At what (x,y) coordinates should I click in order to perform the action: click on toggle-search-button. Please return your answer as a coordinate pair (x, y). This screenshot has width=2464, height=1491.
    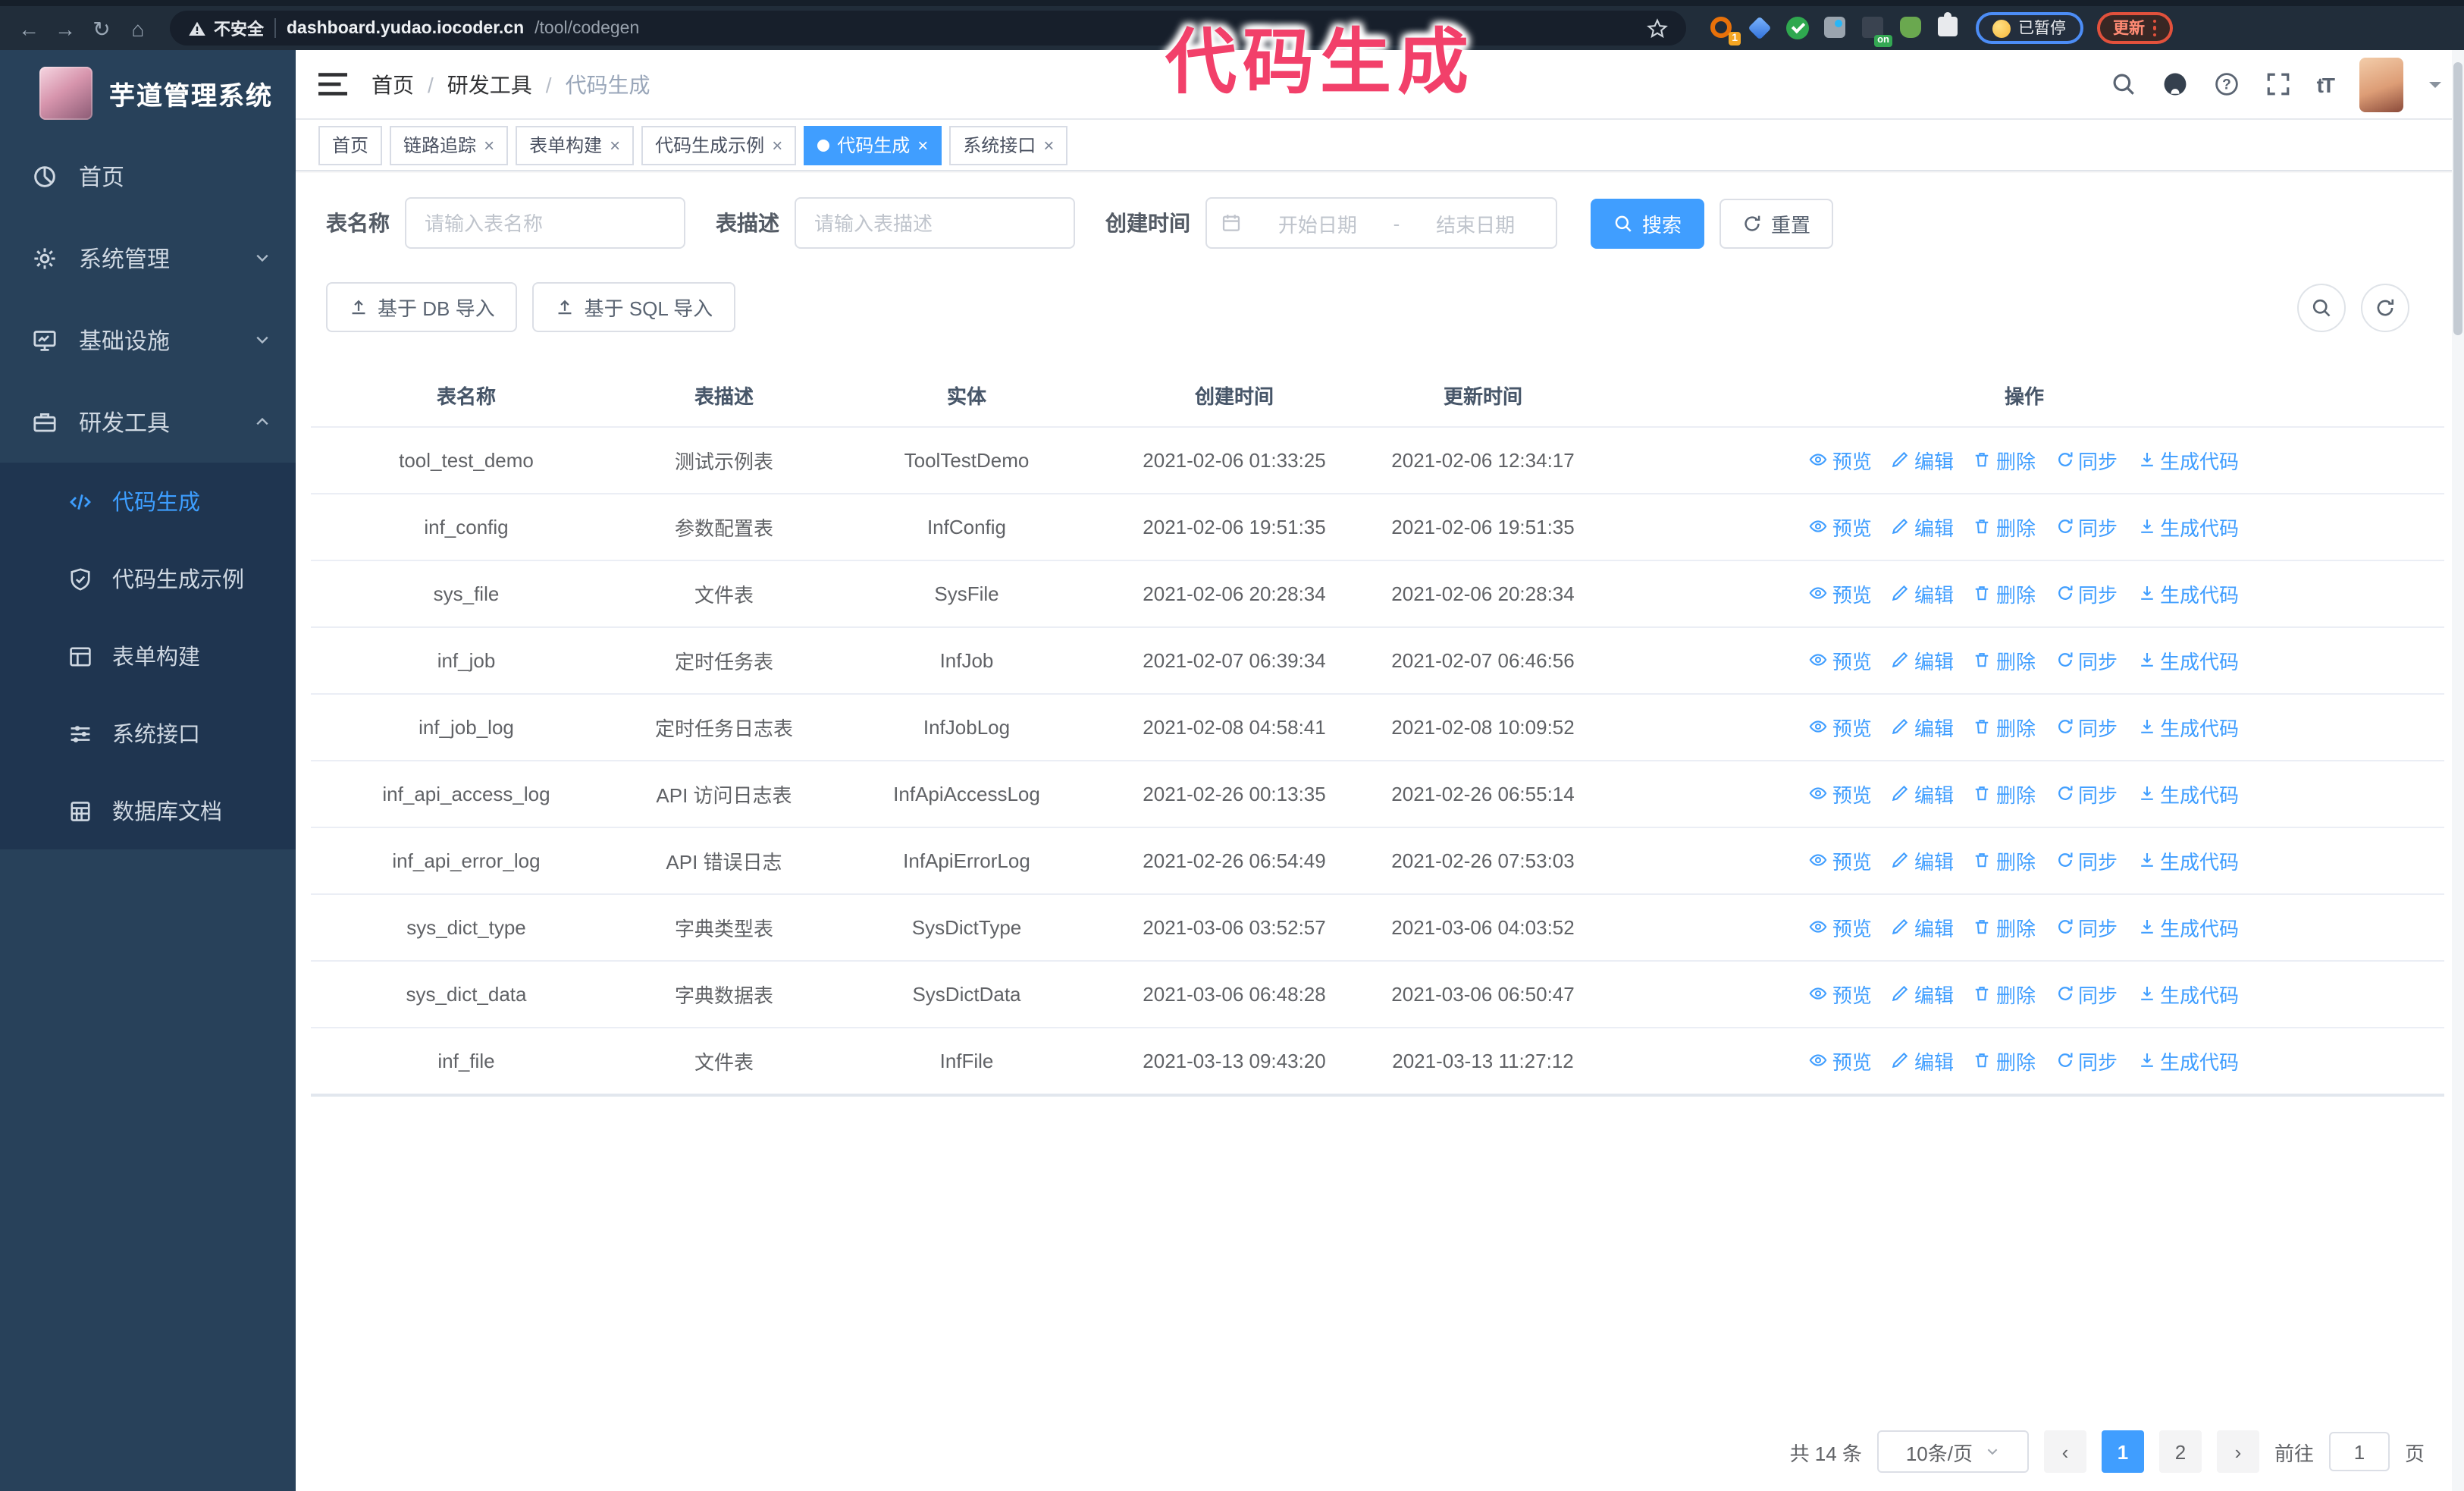
    Looking at the image, I should click on (2321, 307).